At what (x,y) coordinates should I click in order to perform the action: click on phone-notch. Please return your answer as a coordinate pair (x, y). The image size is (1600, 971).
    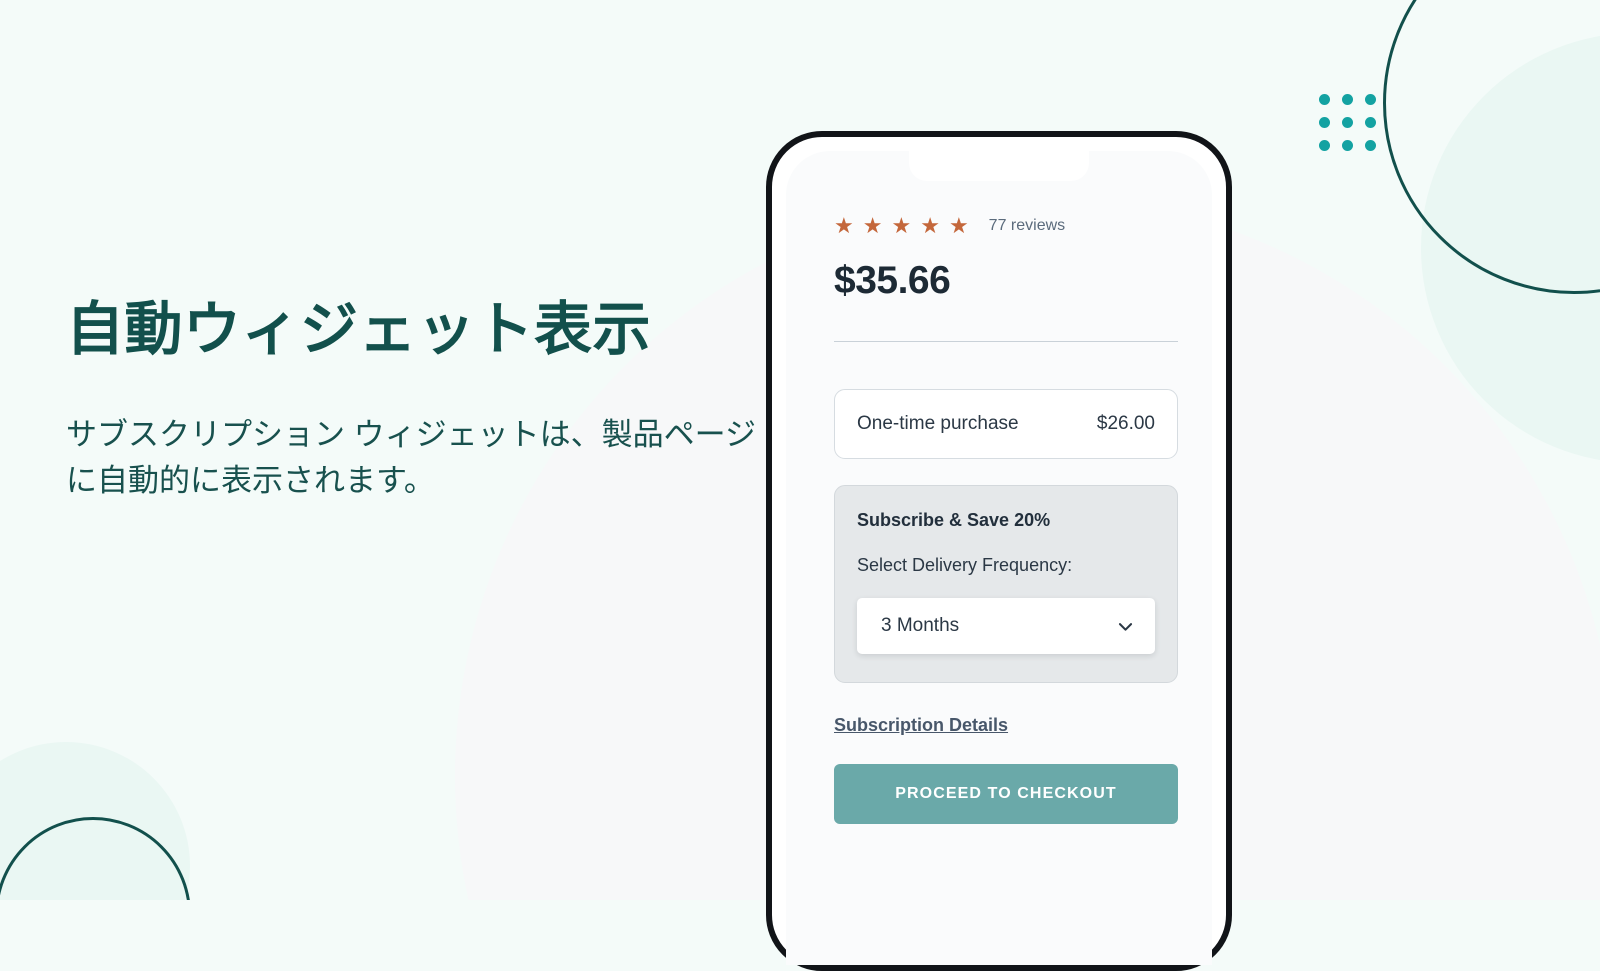
    Looking at the image, I should click on (999, 166).